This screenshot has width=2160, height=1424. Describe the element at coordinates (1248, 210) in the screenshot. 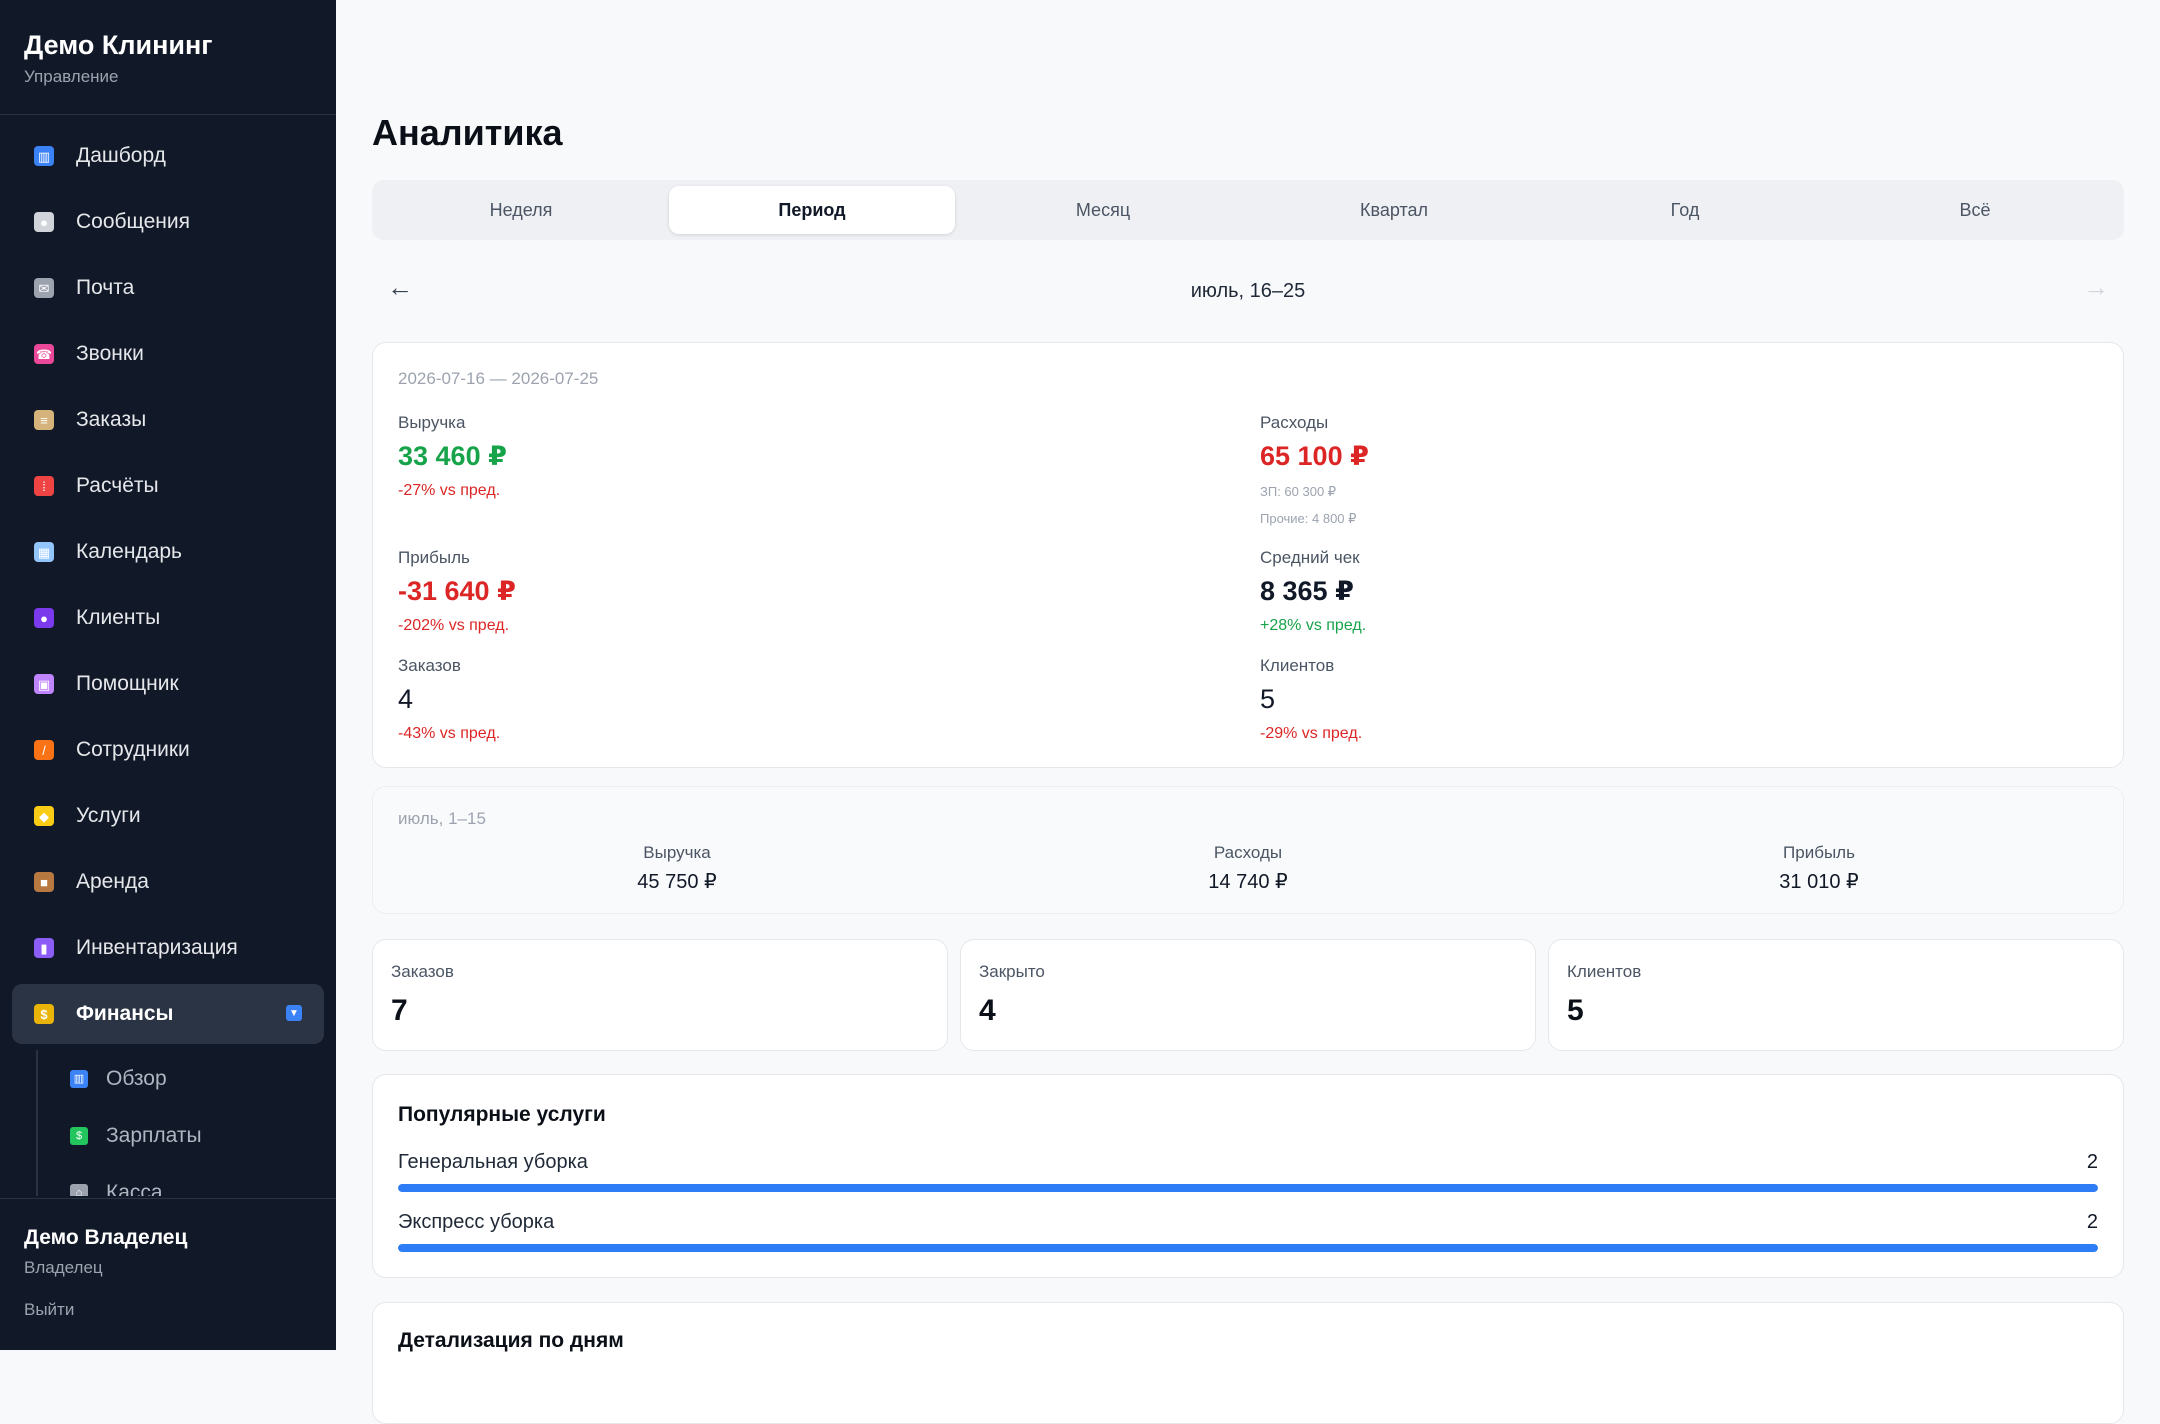

I see `period-tabs: Неделя Период Месяц Квартал Год Всё` at that location.